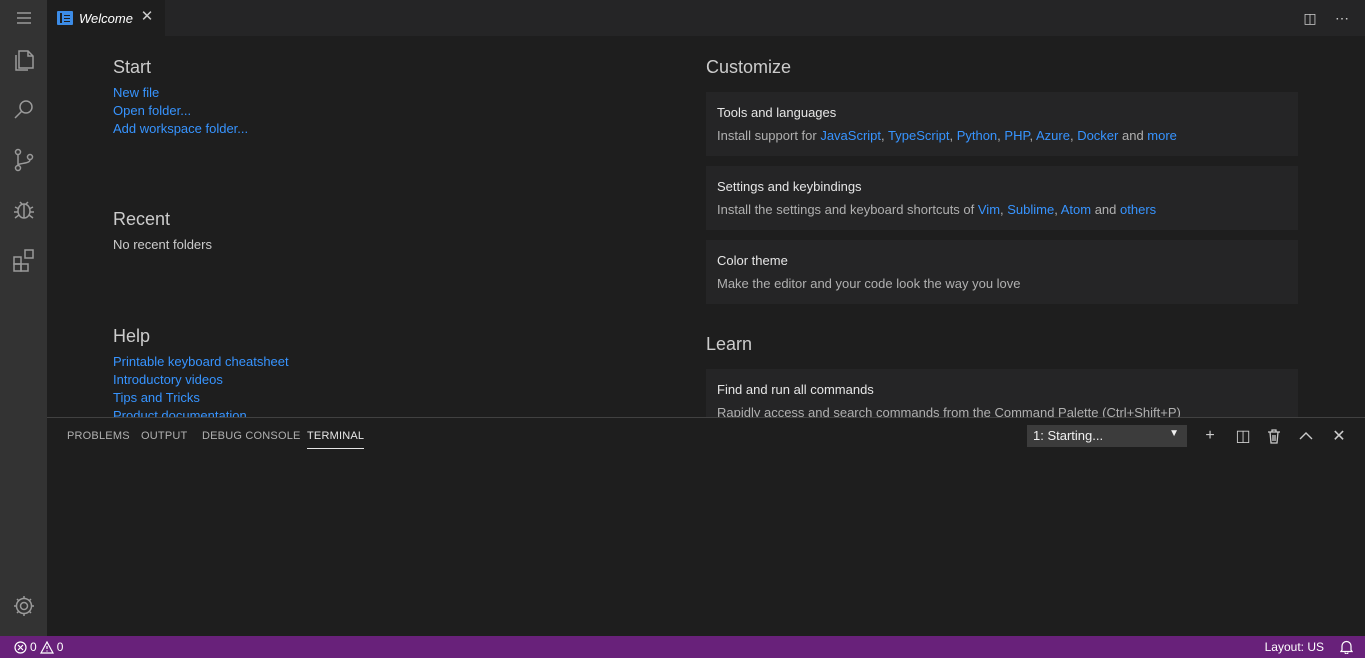  I want to click on status-right: Layout: US, so click(1309, 647).